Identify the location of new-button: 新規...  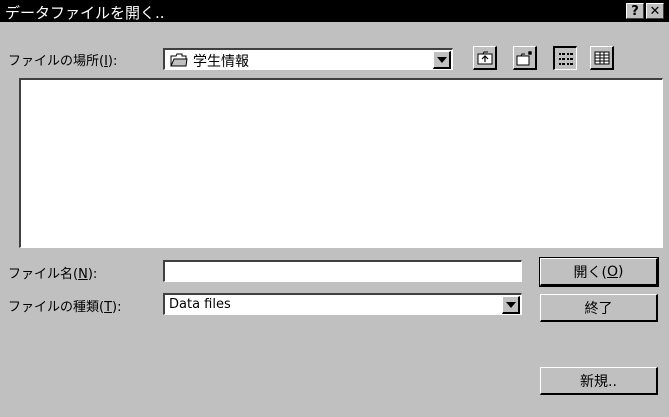
(599, 381).